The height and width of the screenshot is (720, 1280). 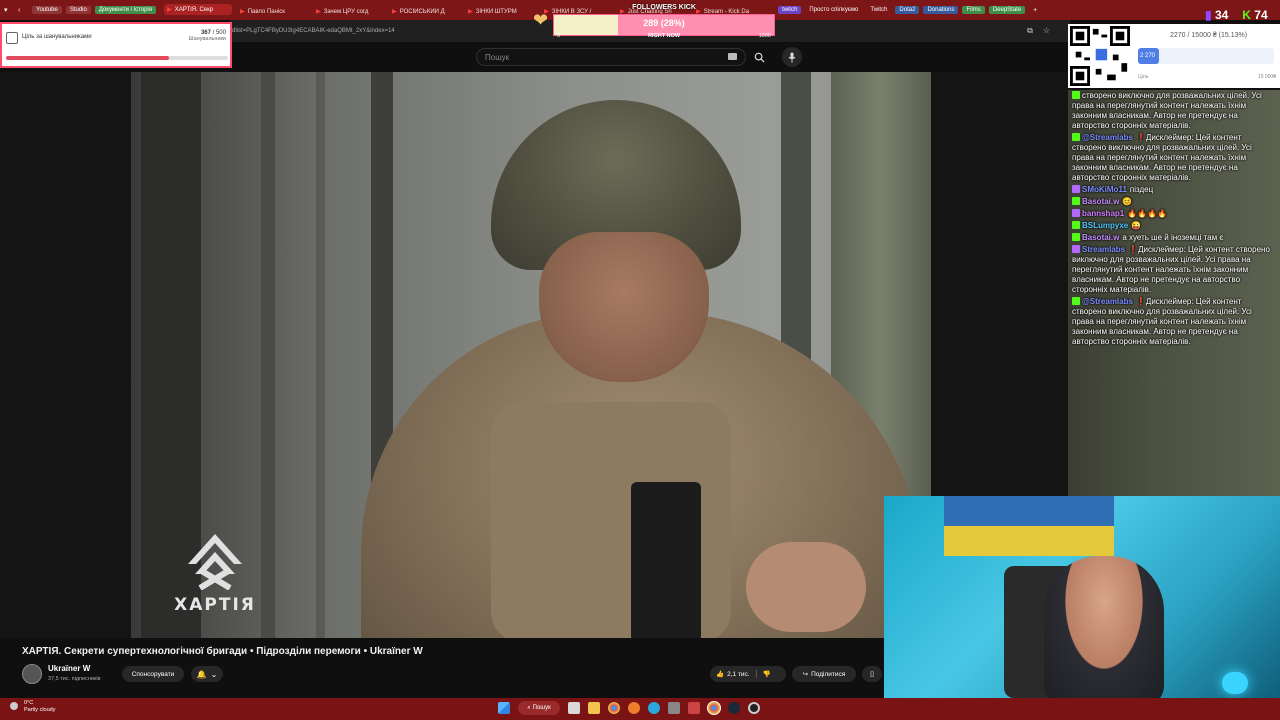 I want to click on hand, so click(x=806, y=587).